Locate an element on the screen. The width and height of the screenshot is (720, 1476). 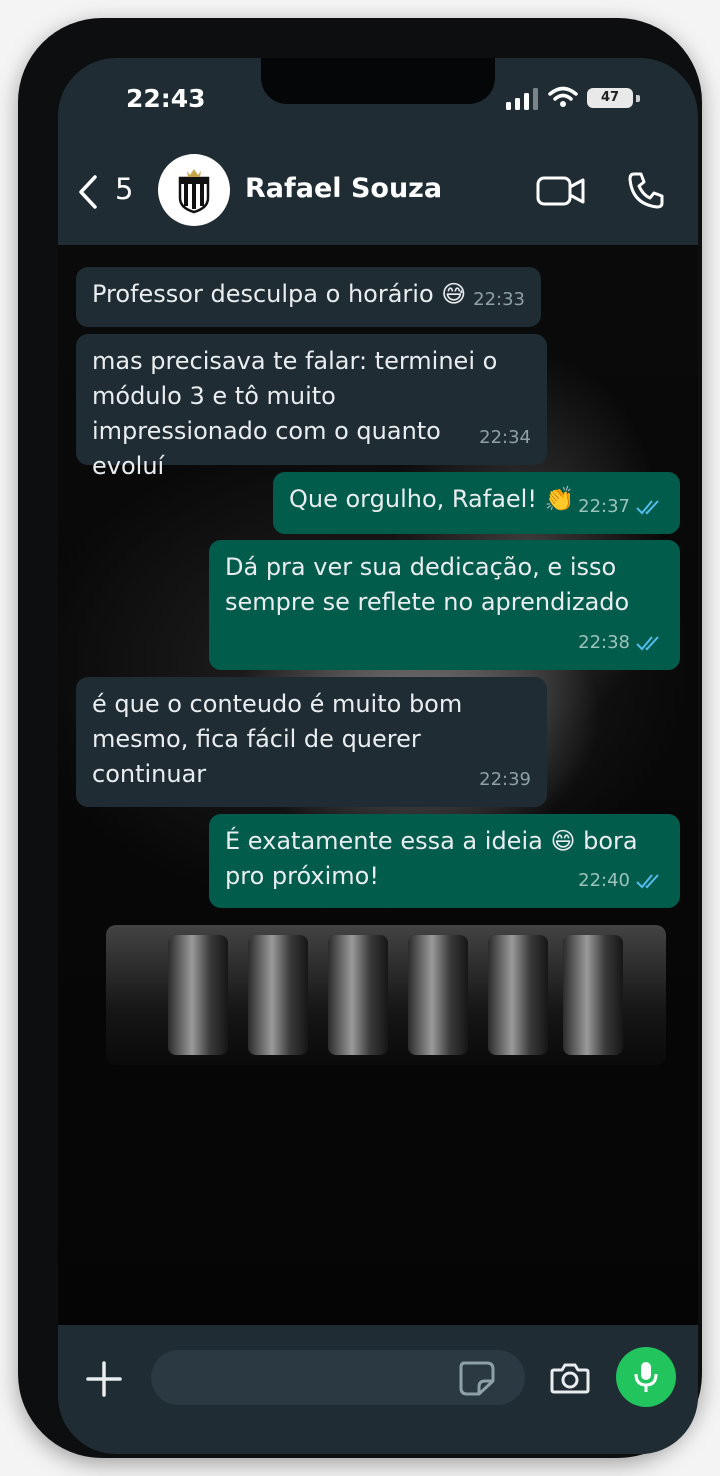
camera-icon is located at coordinates (570, 1378).